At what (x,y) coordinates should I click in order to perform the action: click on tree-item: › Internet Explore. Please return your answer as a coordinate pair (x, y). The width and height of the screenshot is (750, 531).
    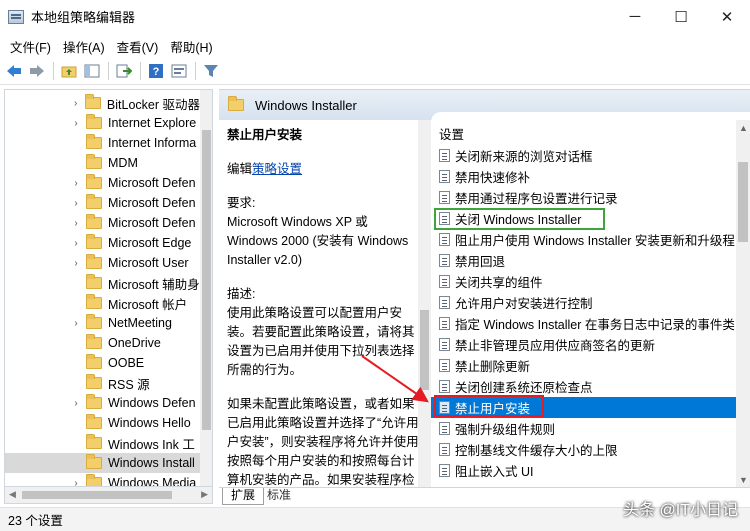
    Looking at the image, I should click on (102, 123).